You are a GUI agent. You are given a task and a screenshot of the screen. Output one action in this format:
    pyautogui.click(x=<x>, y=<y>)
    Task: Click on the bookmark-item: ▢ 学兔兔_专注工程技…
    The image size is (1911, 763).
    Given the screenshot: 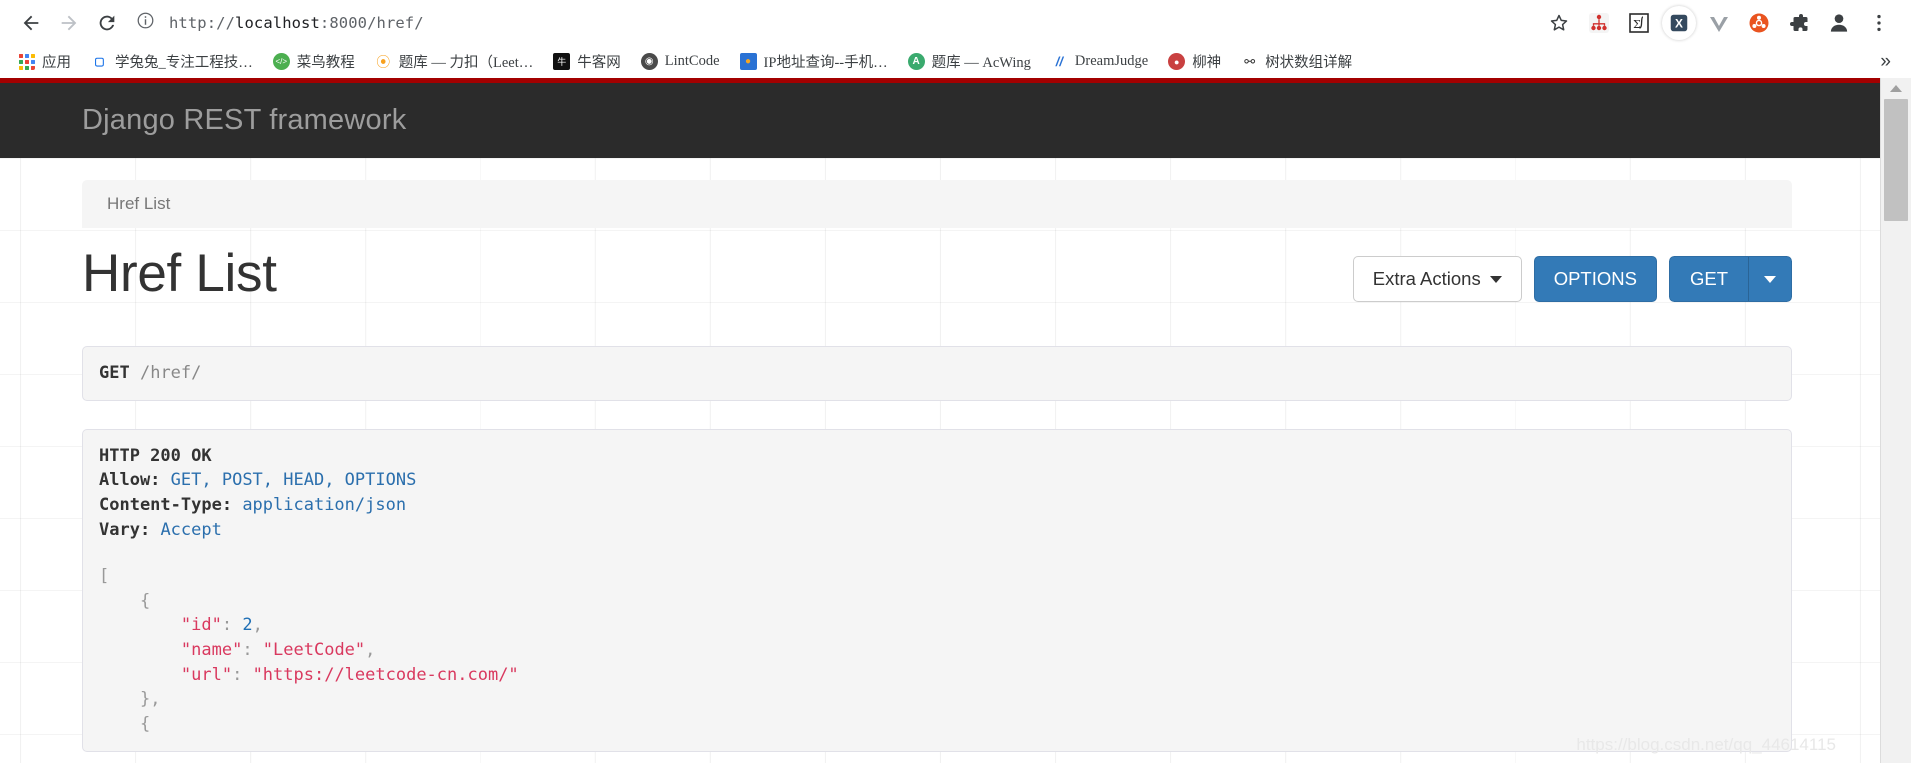 What is the action you would take?
    pyautogui.click(x=172, y=62)
    